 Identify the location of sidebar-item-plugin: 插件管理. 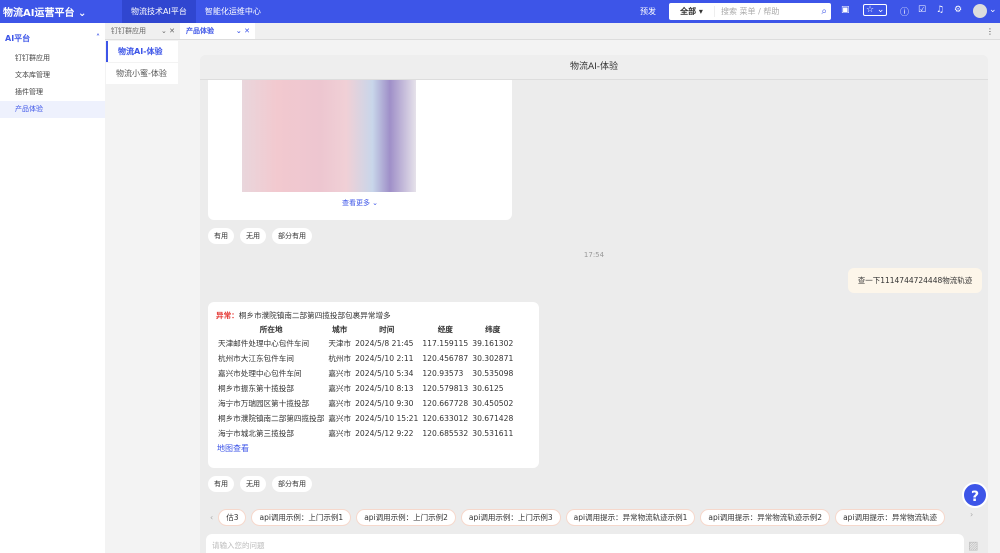
(52, 92).